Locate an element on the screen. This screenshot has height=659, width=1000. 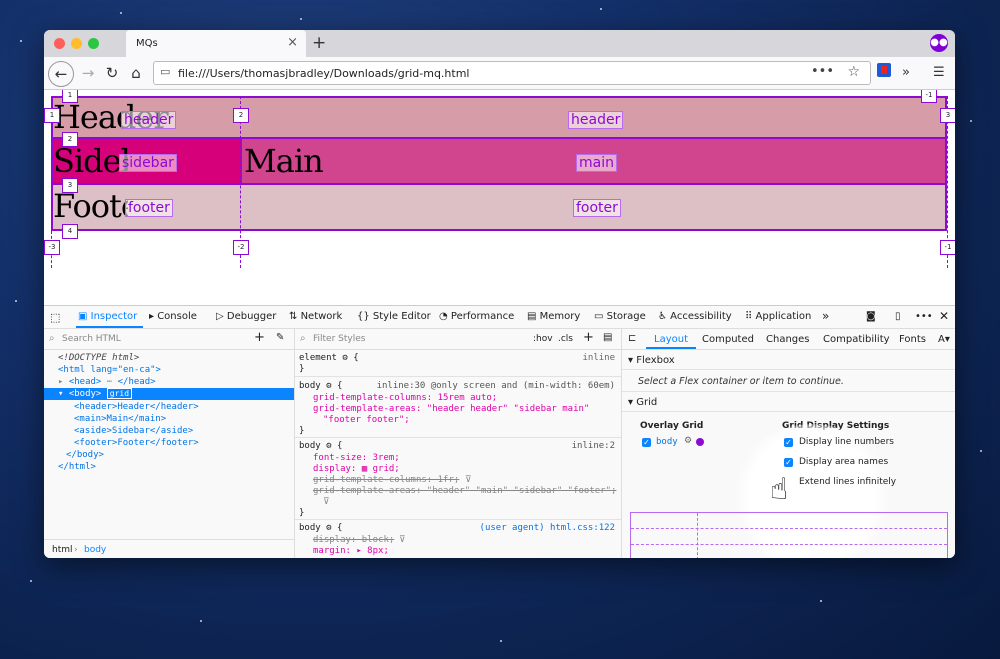
overlay-grid-checkbox: ✓ is located at coordinates (646, 442).